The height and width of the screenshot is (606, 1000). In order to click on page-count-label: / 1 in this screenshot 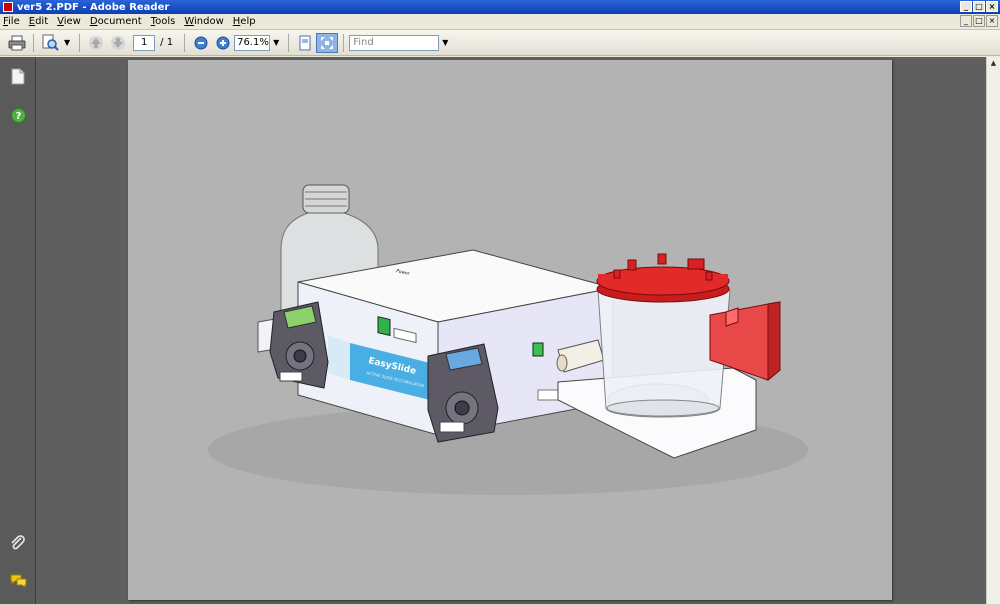, I will do `click(167, 42)`.